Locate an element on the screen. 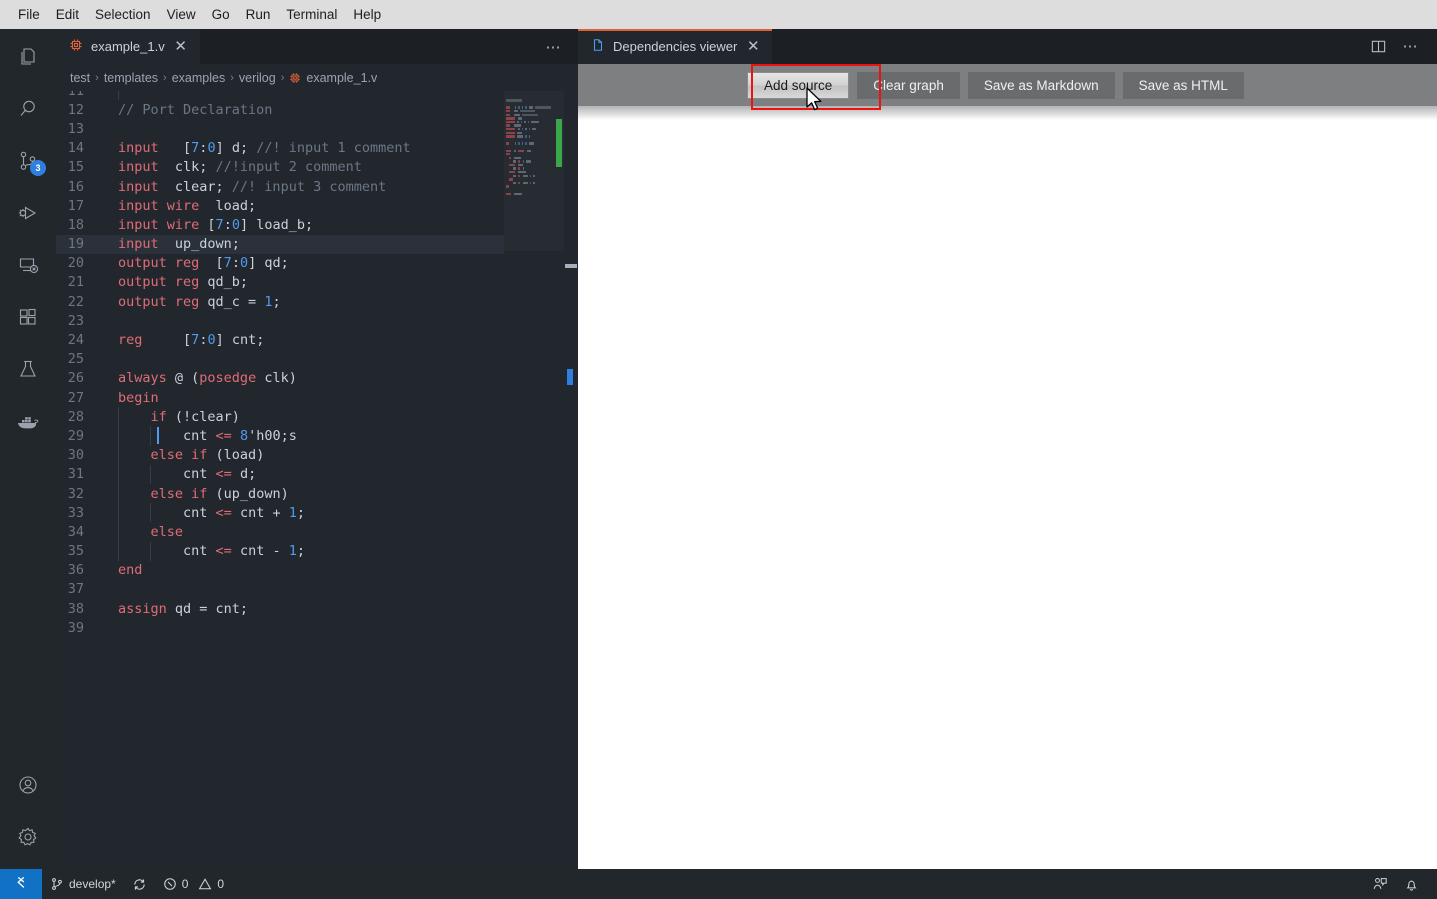 The width and height of the screenshot is (1437, 899). status-live-share is located at coordinates (1380, 884).